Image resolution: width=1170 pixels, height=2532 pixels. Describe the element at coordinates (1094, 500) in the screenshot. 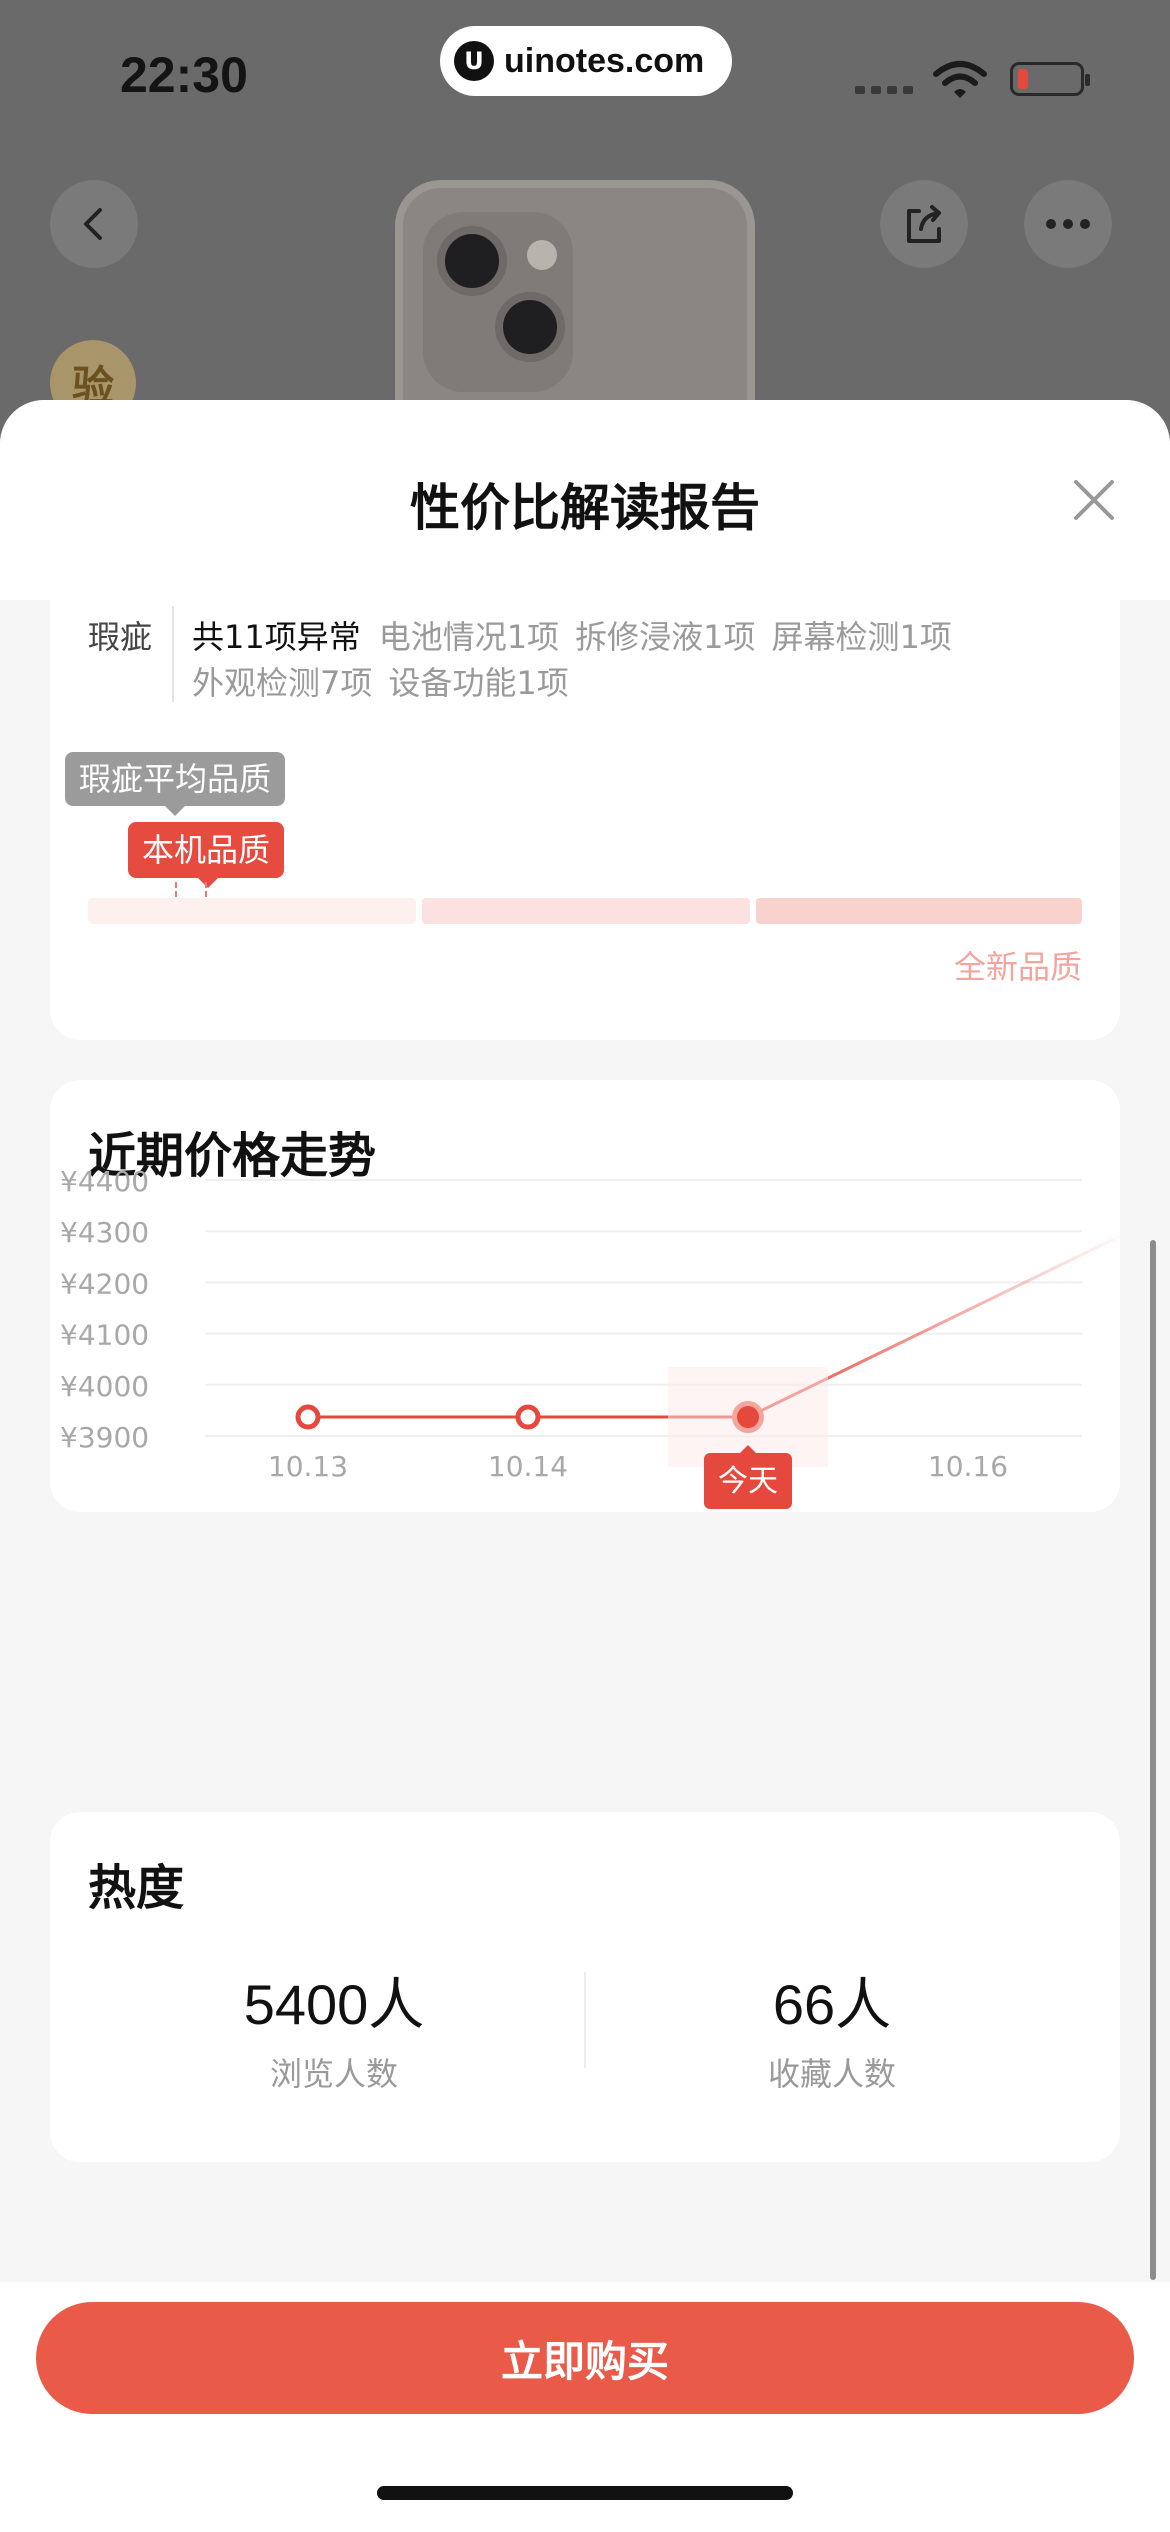

I see `close-icon` at that location.